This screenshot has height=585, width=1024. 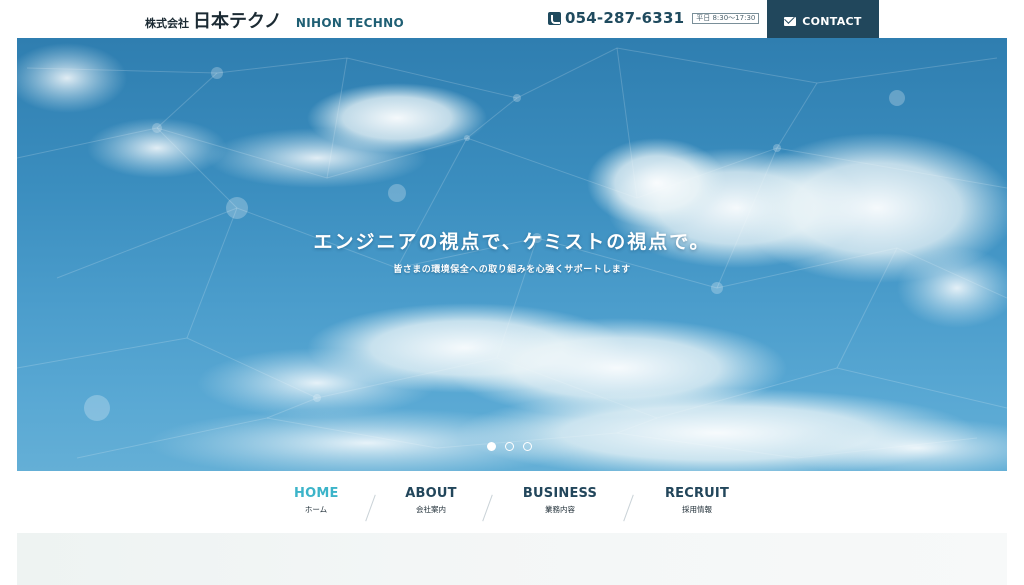 I want to click on mail-icon, so click(x=790, y=21).